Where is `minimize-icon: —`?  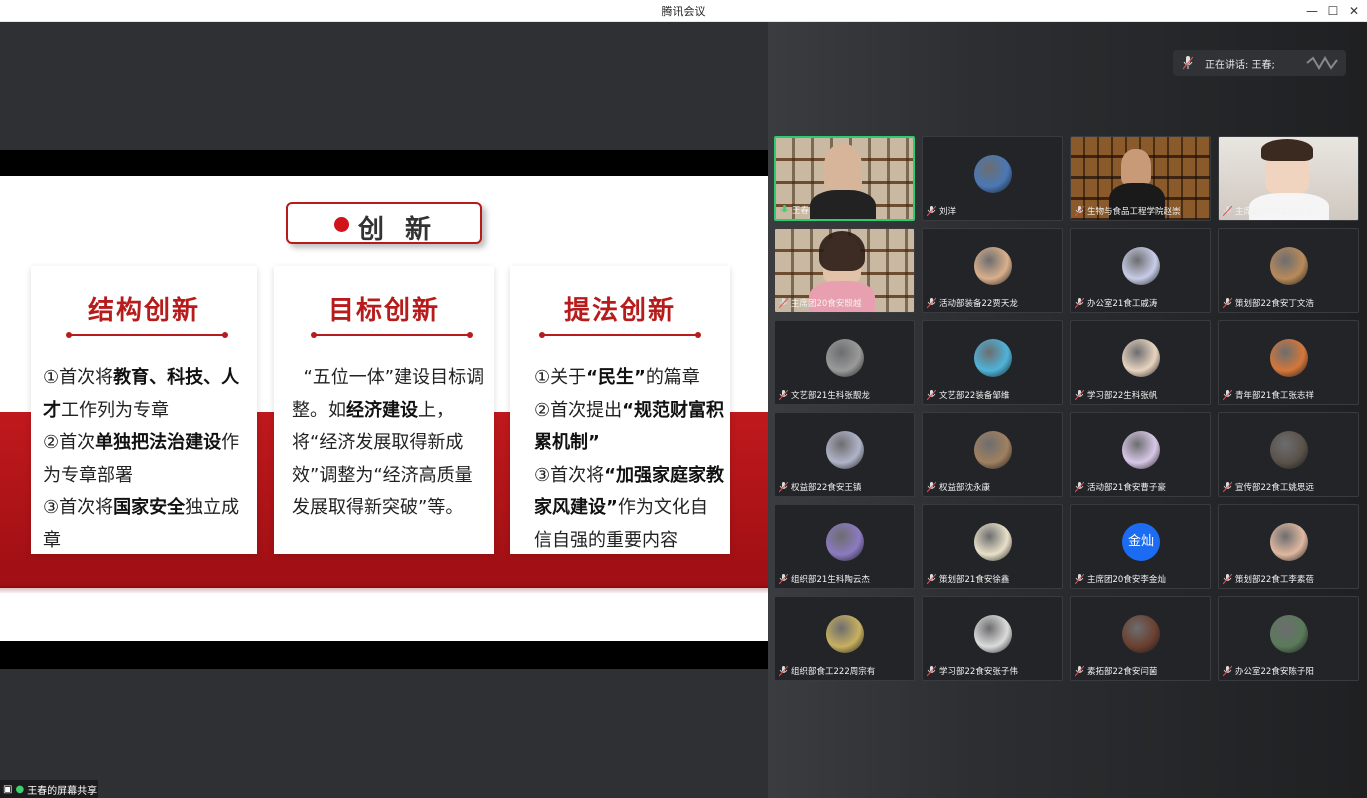 minimize-icon: — is located at coordinates (1312, 11).